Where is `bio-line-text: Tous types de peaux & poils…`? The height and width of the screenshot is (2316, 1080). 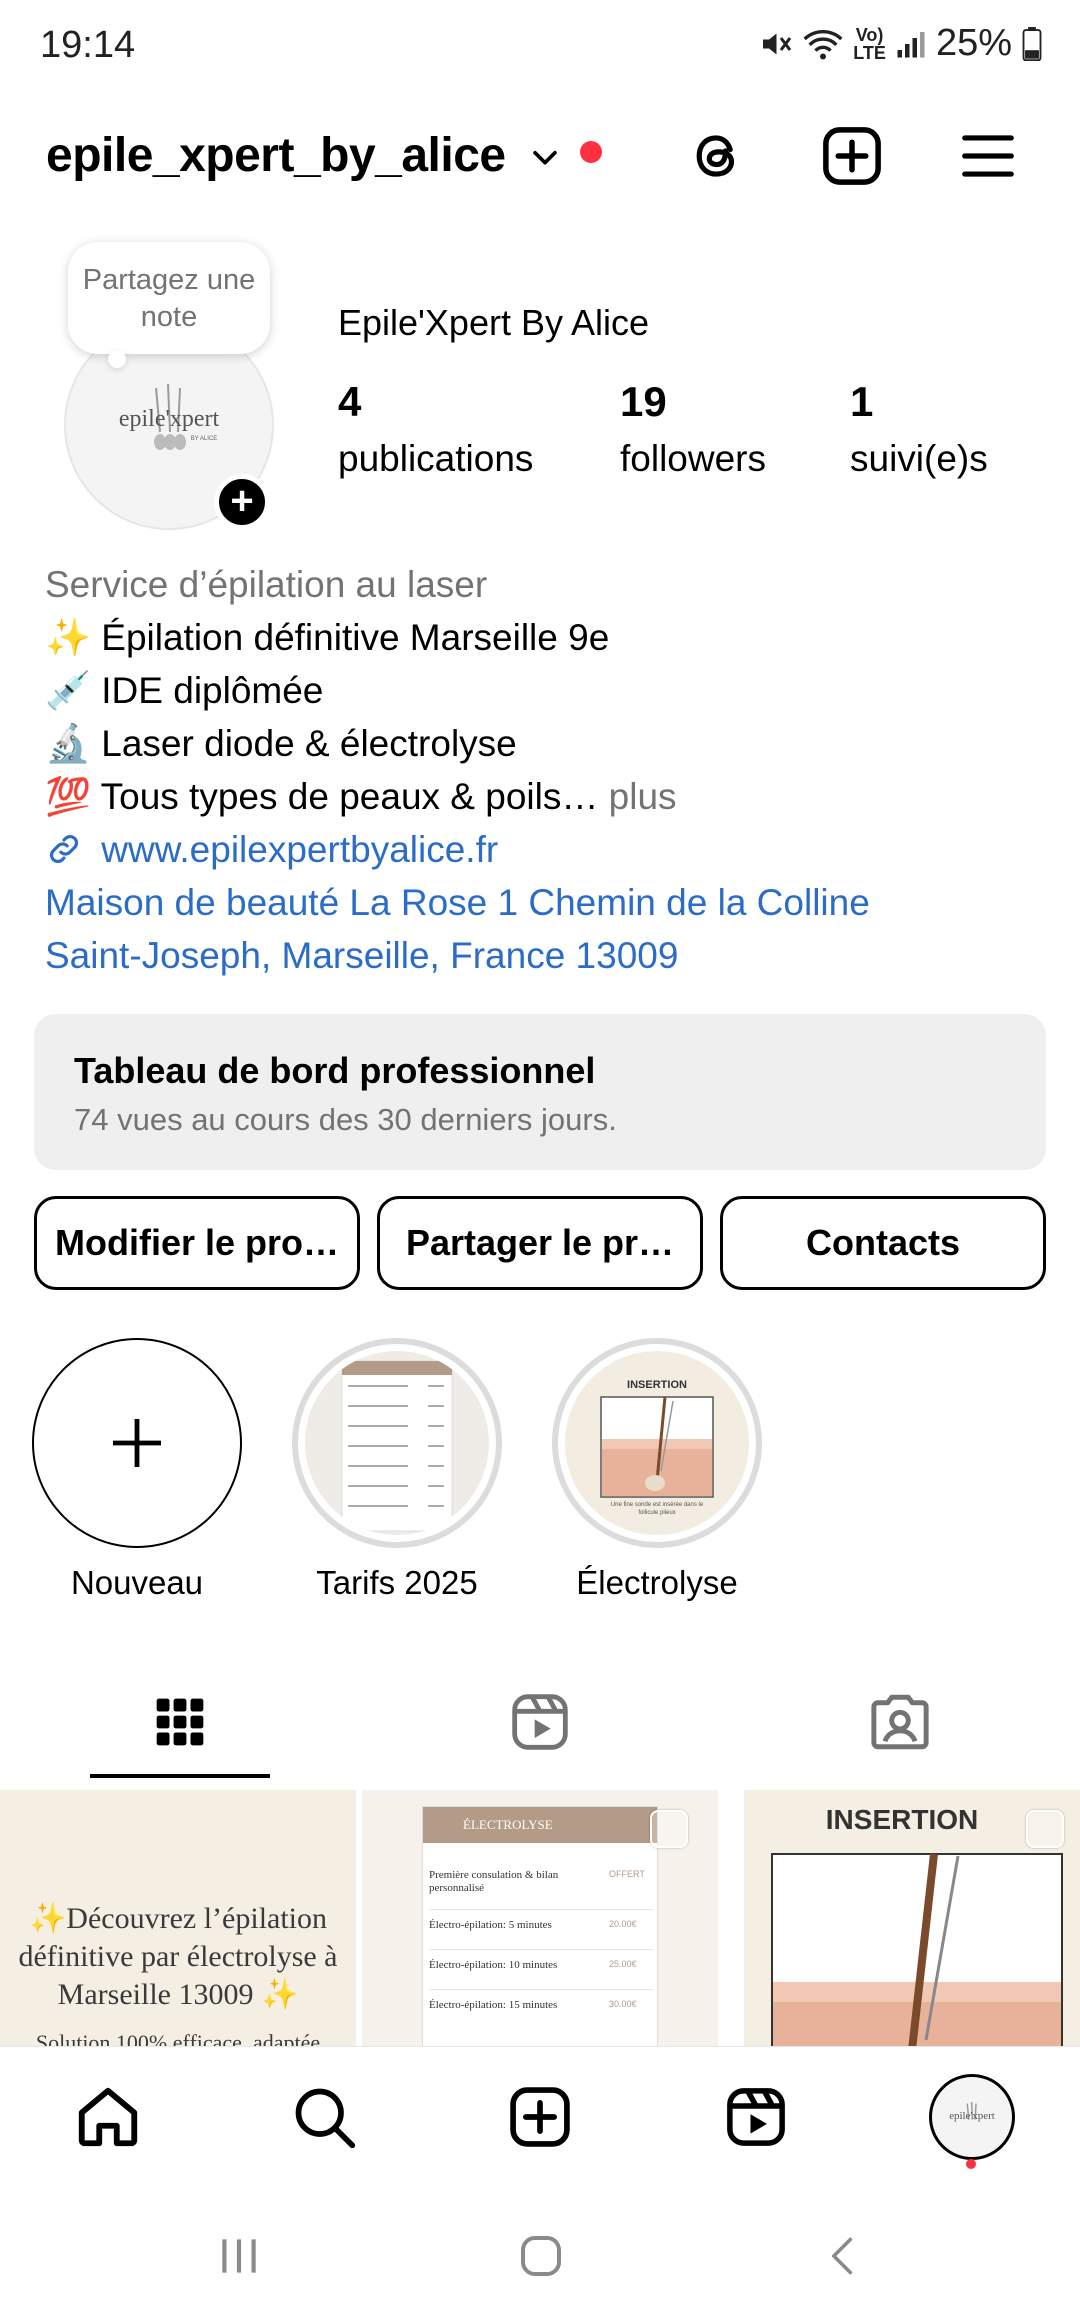 bio-line-text: Tous types de peaux & poils… is located at coordinates (349, 796).